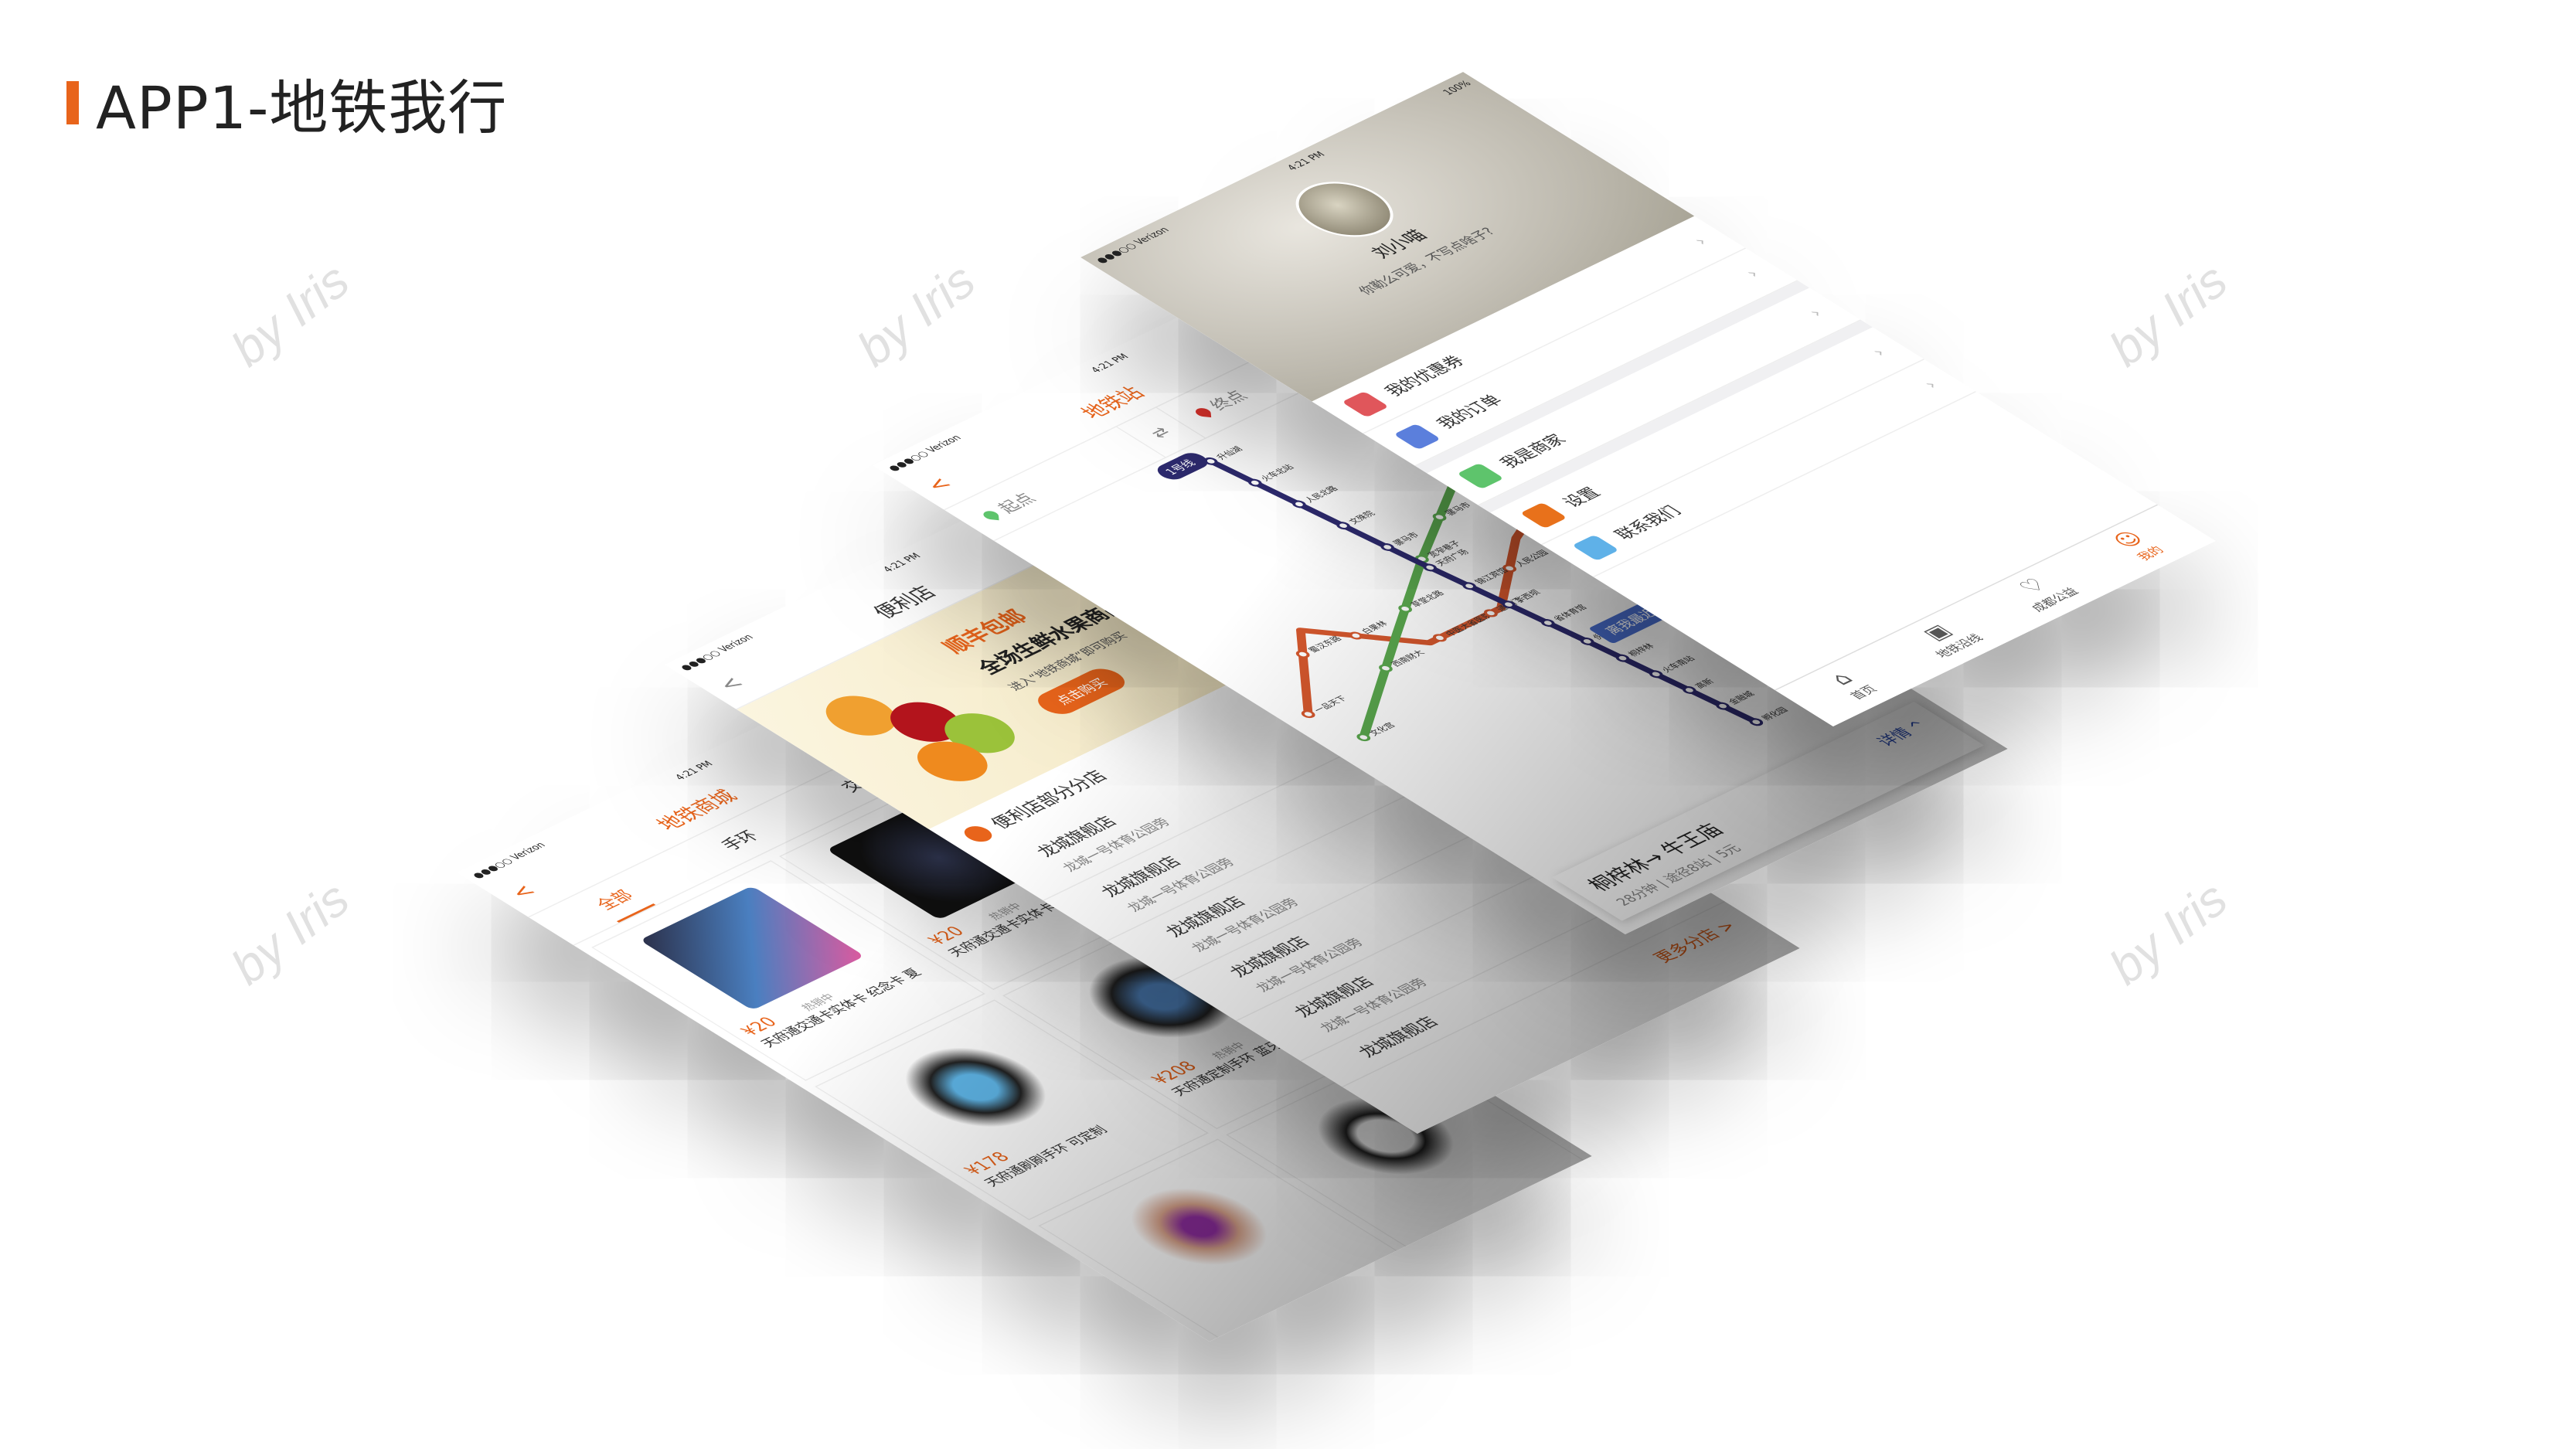 The height and width of the screenshot is (1449, 2576). Describe the element at coordinates (72, 103) in the screenshot. I see `title-accent-bar` at that location.